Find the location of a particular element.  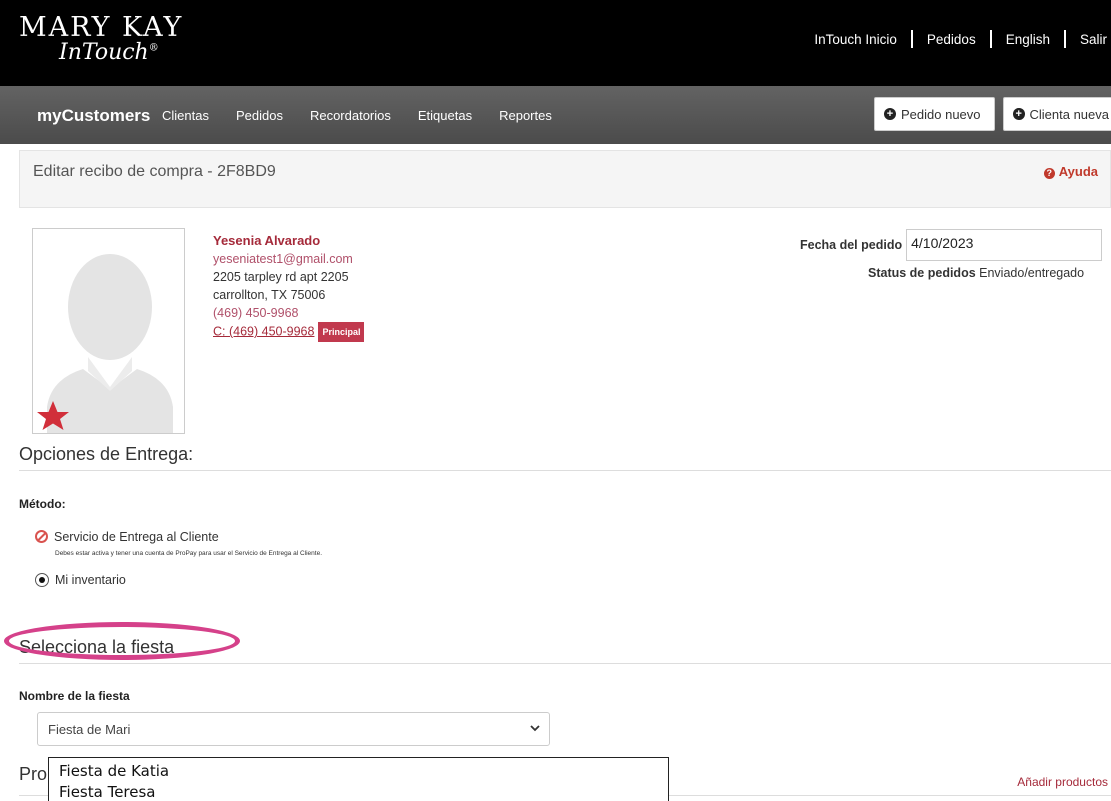

party-select-value: Fiesta de Mari is located at coordinates (89, 729).